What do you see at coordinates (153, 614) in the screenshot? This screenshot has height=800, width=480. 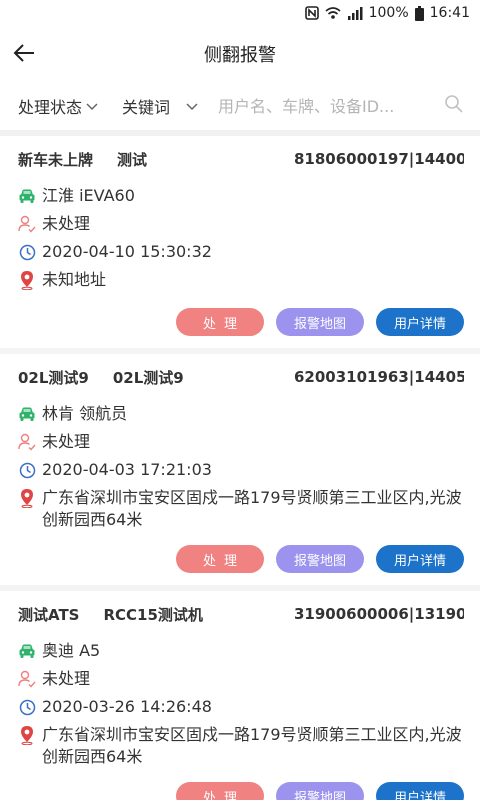 I see `vehicle-name: RCC15测试机` at bounding box center [153, 614].